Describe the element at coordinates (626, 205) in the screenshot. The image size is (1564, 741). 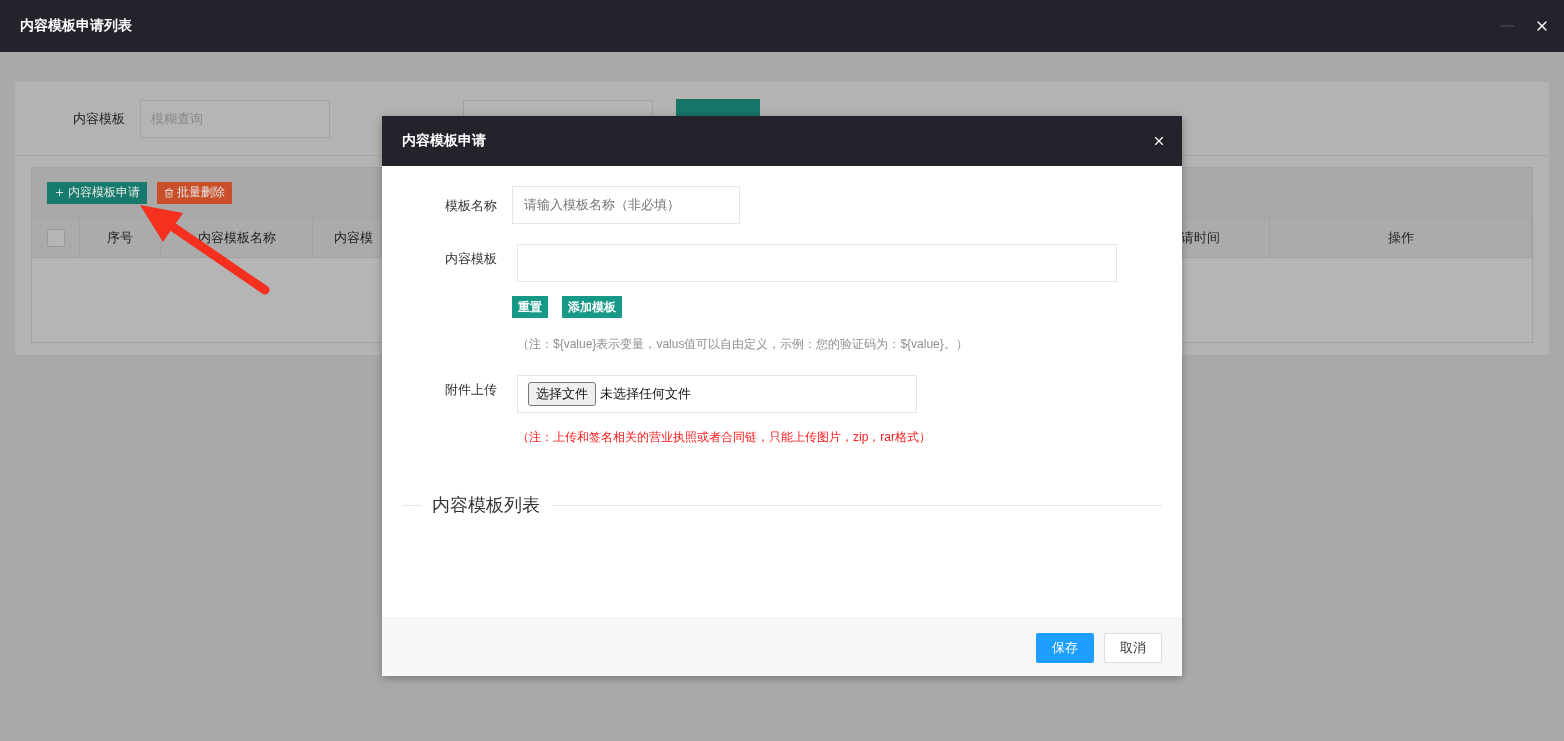
I see `template-name-field: 请输入模板名称（非必填）` at that location.